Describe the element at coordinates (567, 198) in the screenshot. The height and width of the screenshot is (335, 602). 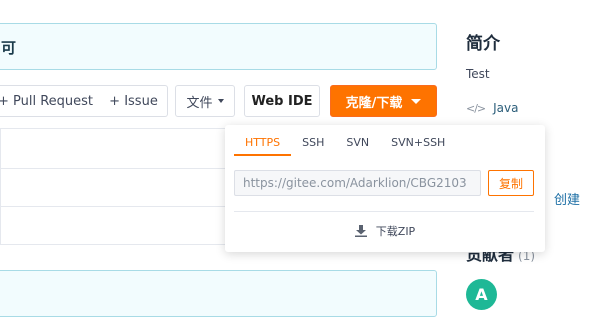
I see `create-link: 创建` at that location.